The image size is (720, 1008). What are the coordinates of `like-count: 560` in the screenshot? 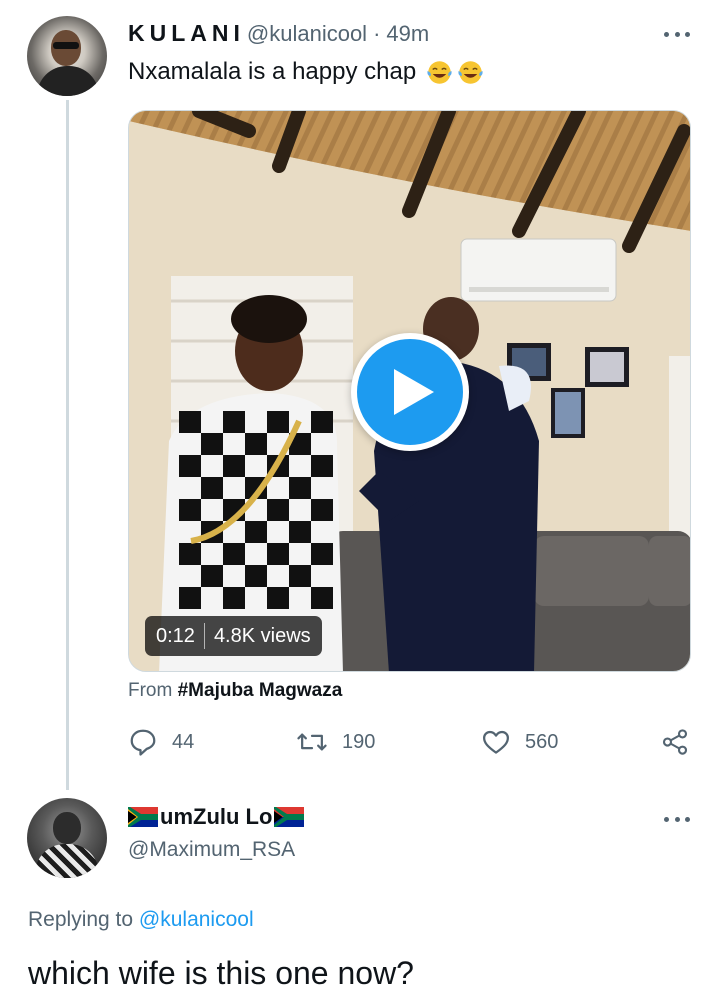 It's located at (542, 741).